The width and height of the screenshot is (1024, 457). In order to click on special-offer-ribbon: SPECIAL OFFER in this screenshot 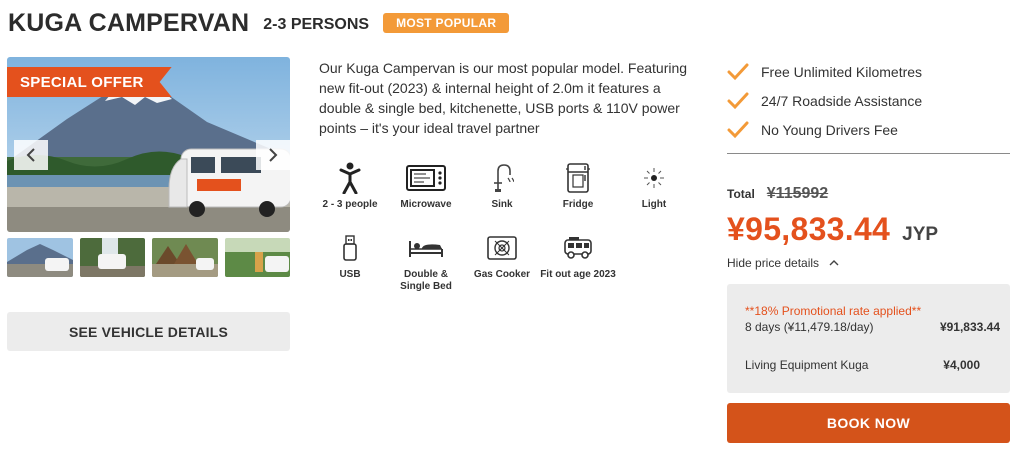, I will do `click(89, 82)`.